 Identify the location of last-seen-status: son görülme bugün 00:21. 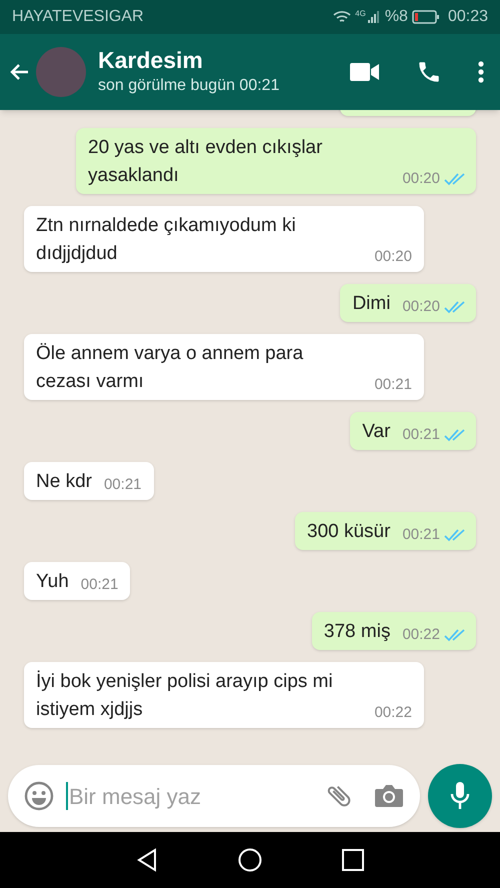
(189, 86).